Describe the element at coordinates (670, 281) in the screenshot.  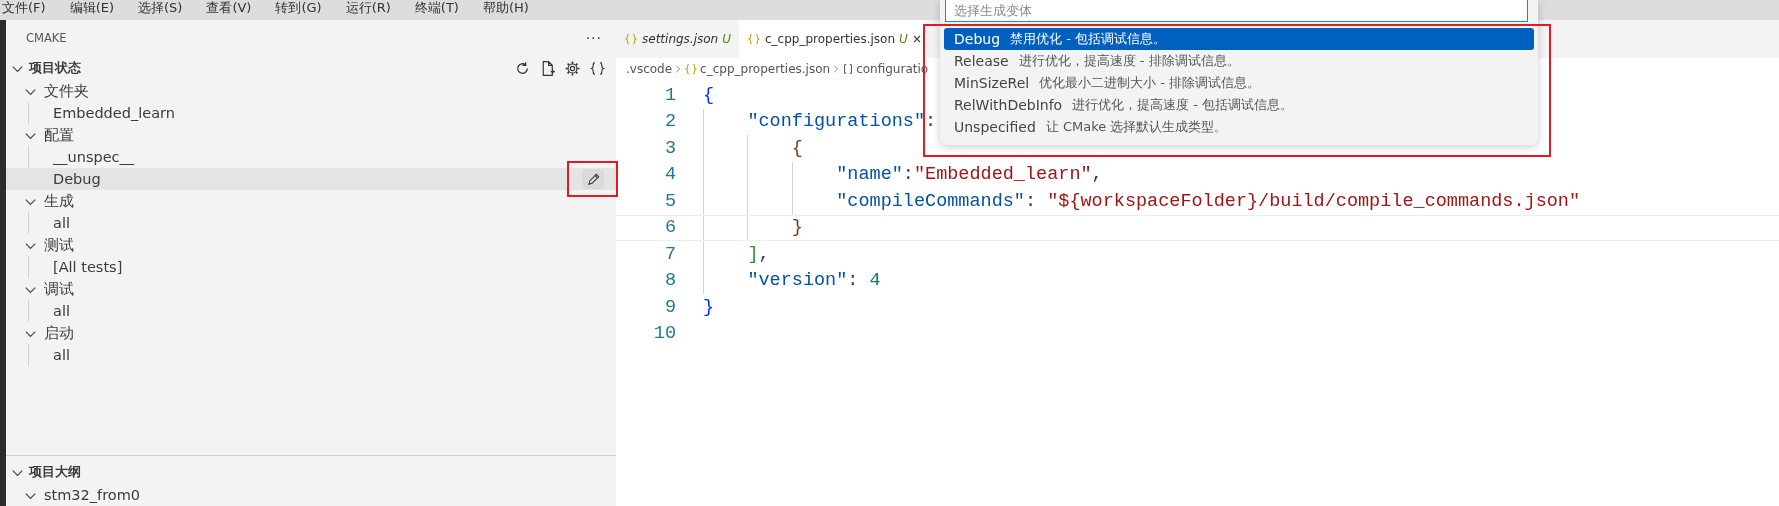
I see `line-number: 8` at that location.